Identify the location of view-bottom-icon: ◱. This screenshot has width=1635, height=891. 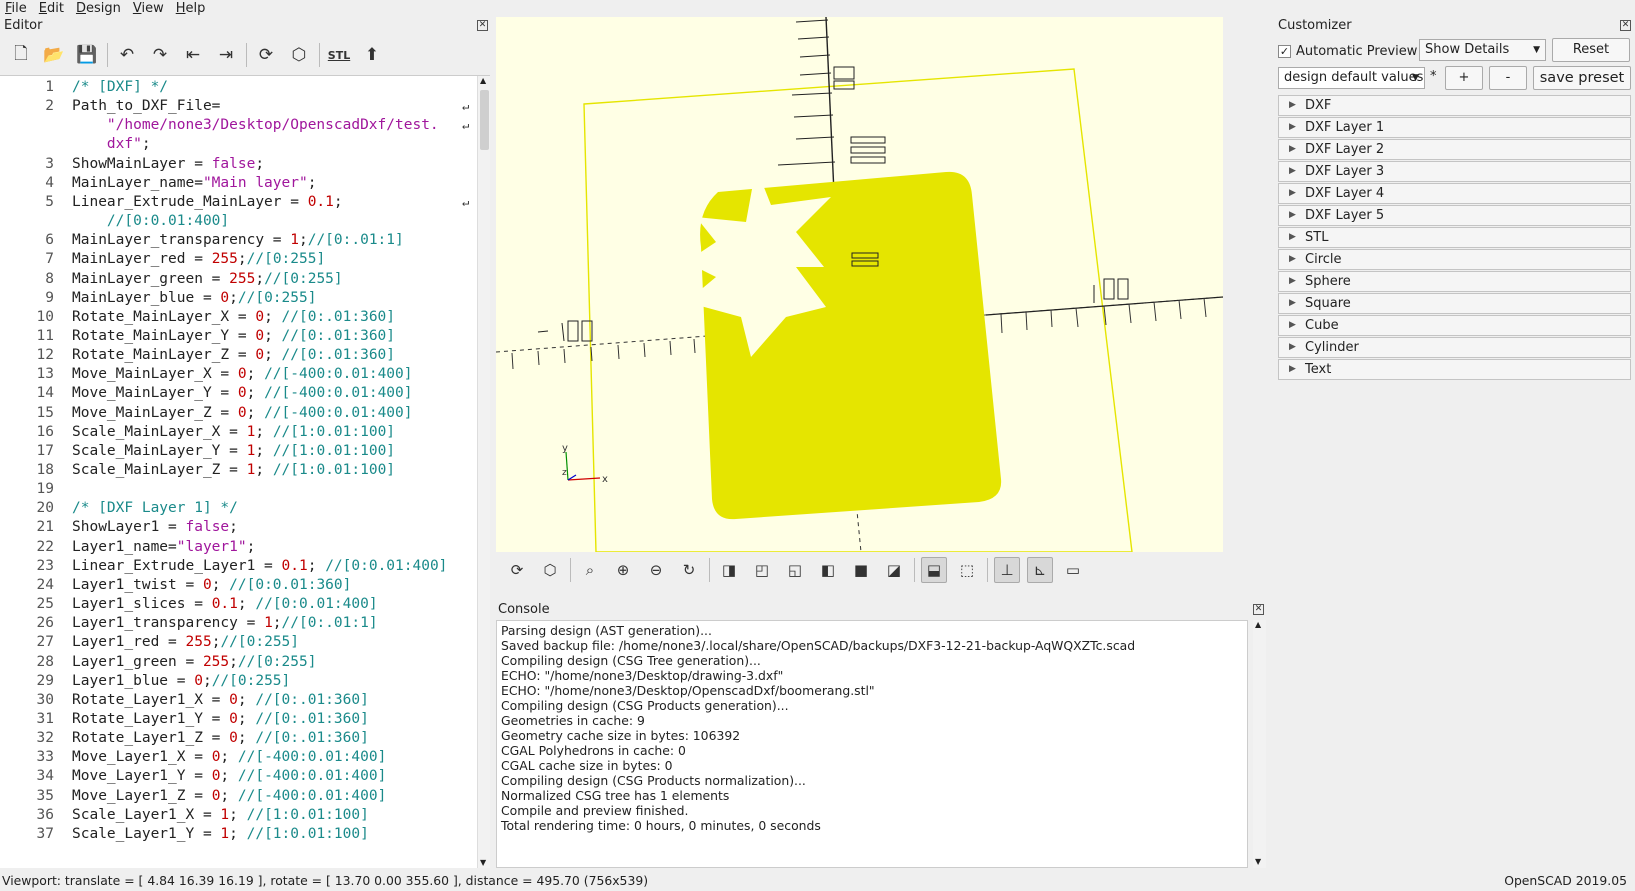
(795, 570).